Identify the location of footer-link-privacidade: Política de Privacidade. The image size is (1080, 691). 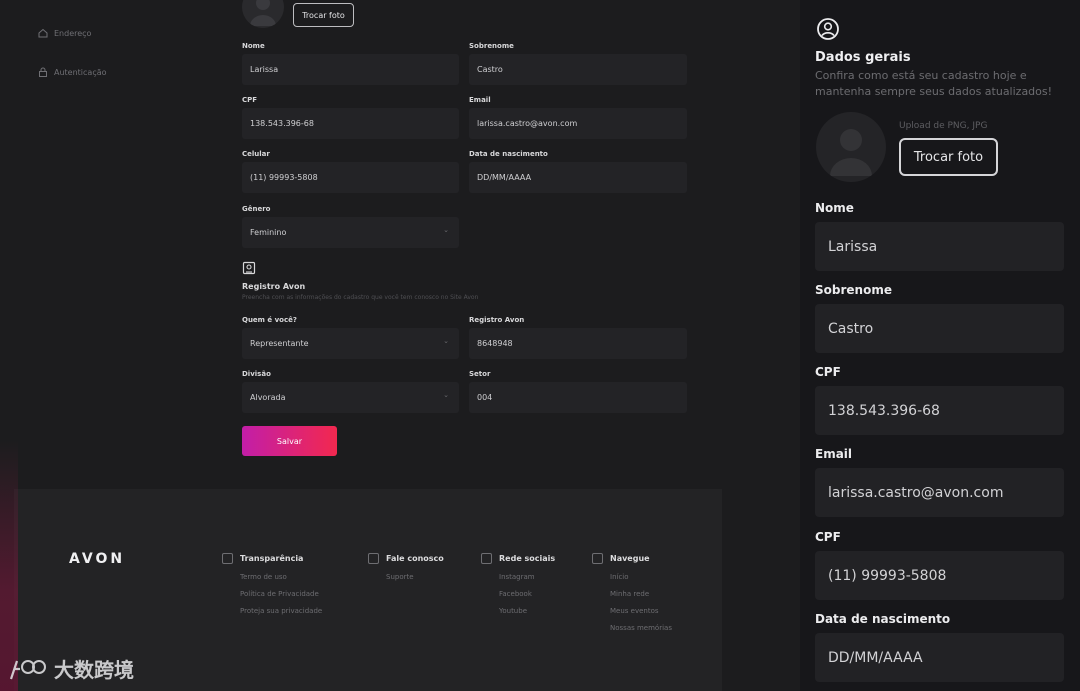
(272, 594).